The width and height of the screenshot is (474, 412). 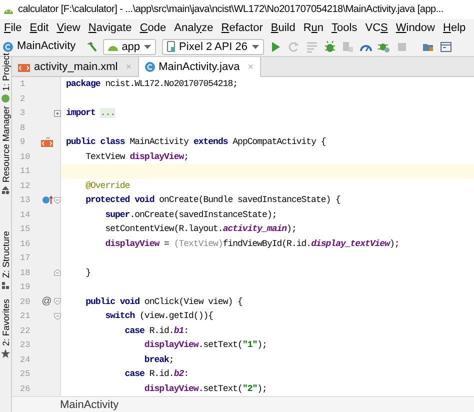 I want to click on line-number: 10, so click(x=25, y=157).